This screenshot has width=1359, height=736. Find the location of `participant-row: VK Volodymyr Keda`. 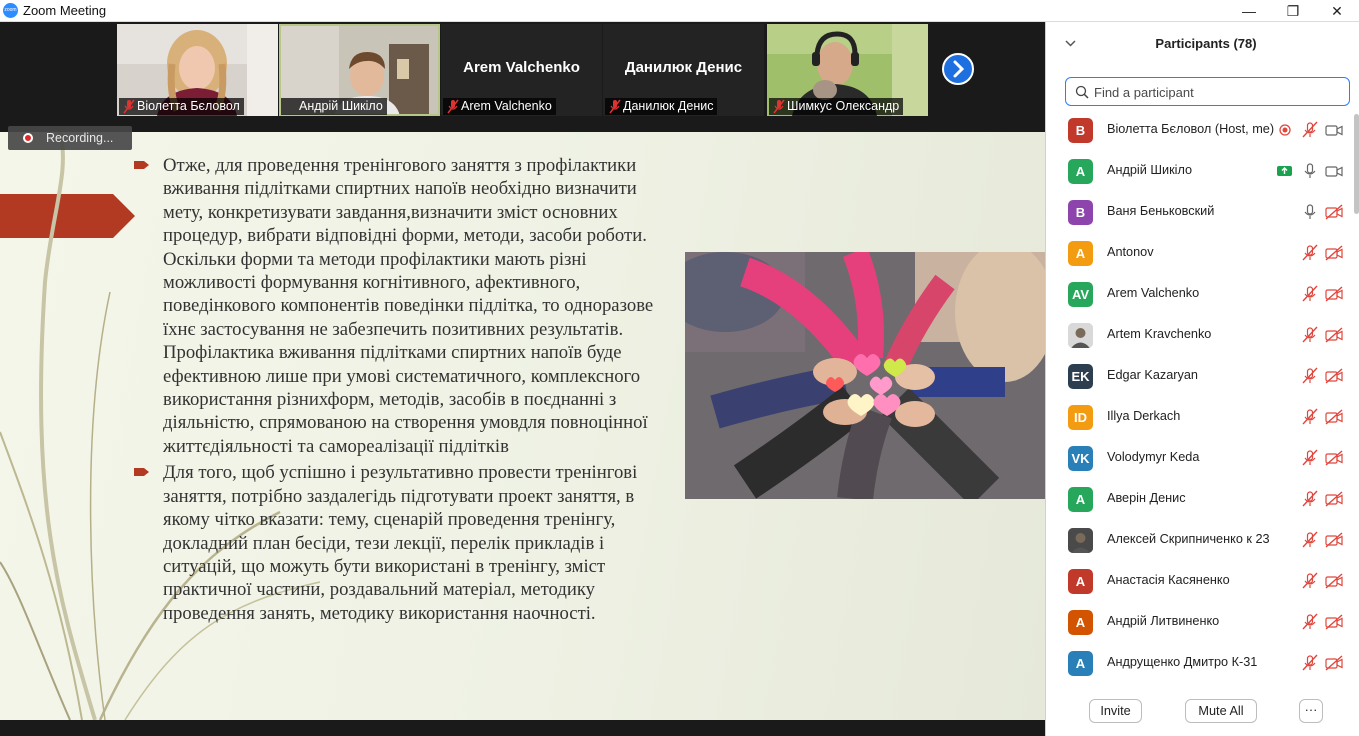

participant-row: VK Volodymyr Keda is located at coordinates (1198, 458).